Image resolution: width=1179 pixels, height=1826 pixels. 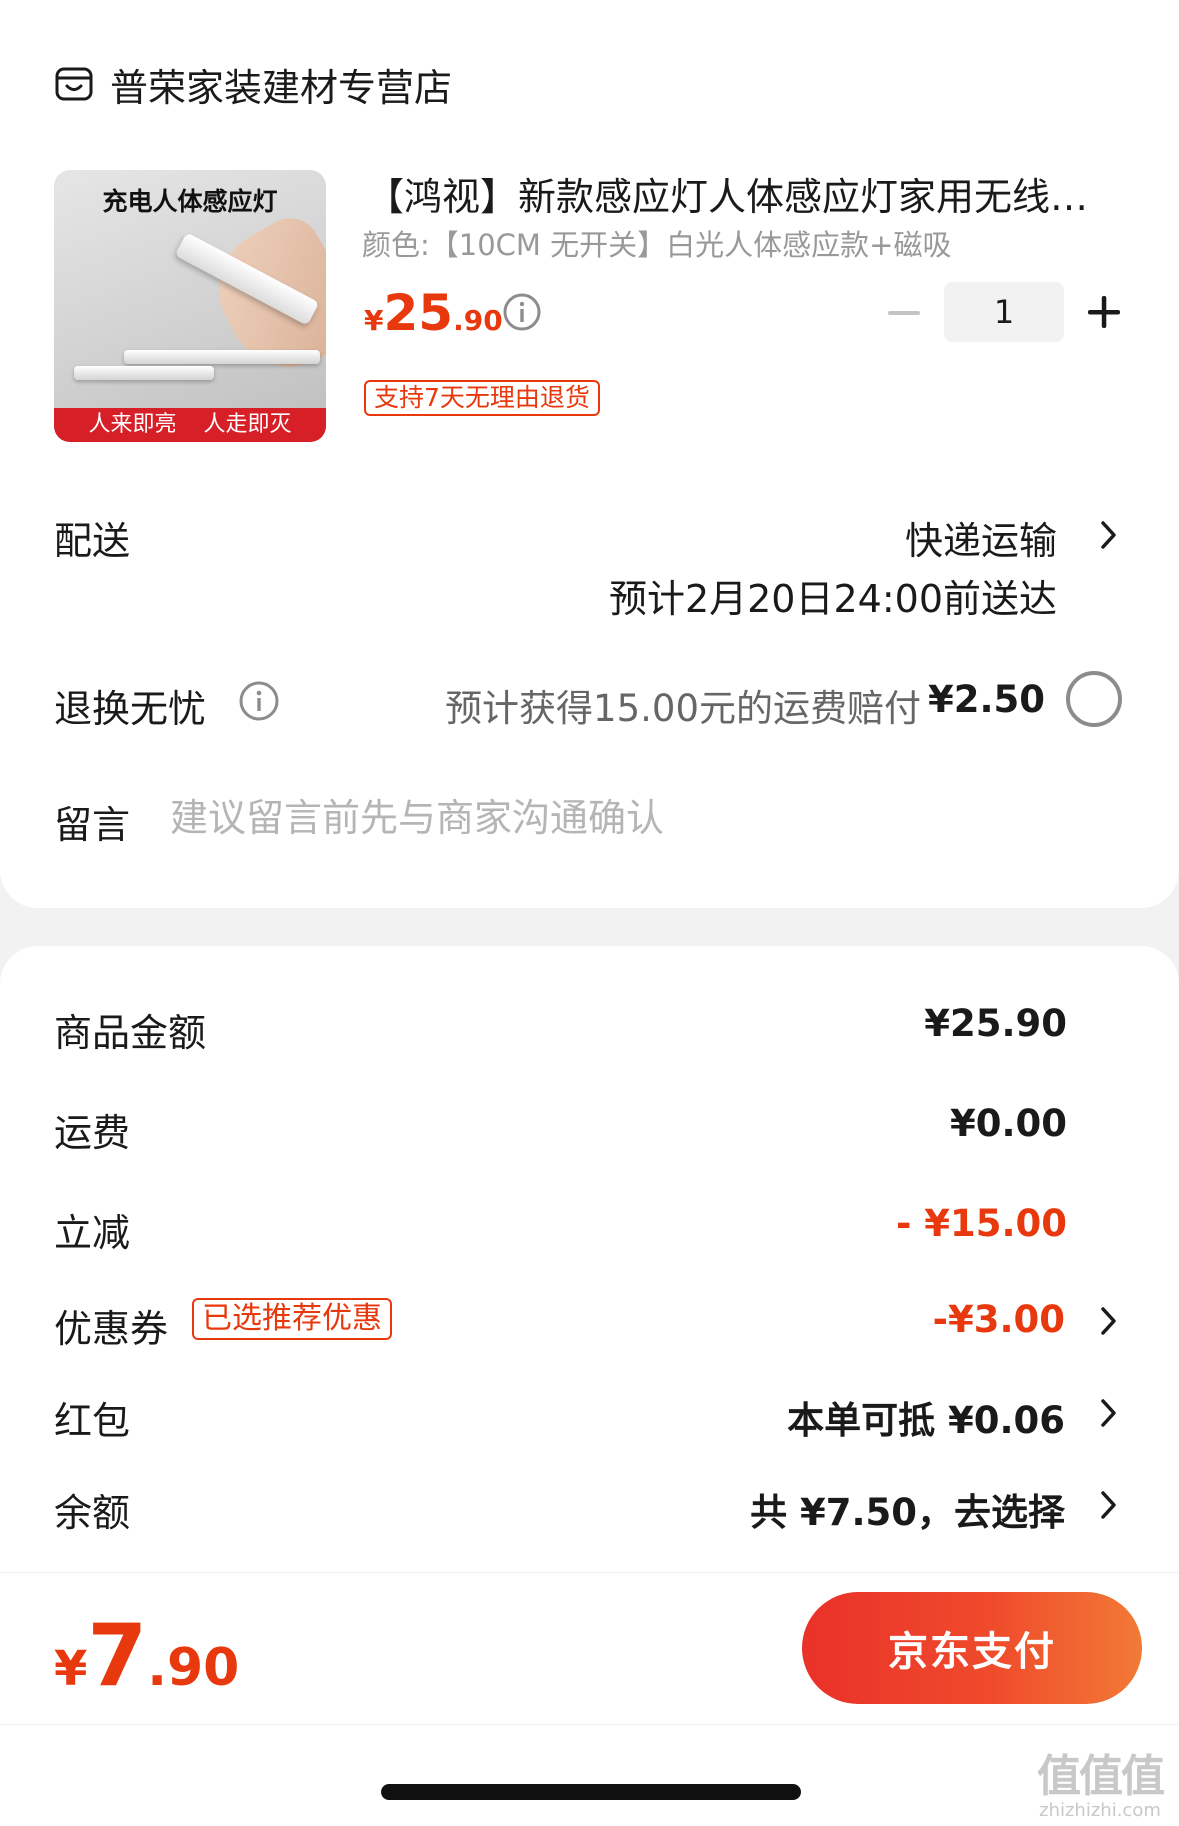 What do you see at coordinates (999, 1319) in the screenshot?
I see `coupon-value: -¥3.00` at bounding box center [999, 1319].